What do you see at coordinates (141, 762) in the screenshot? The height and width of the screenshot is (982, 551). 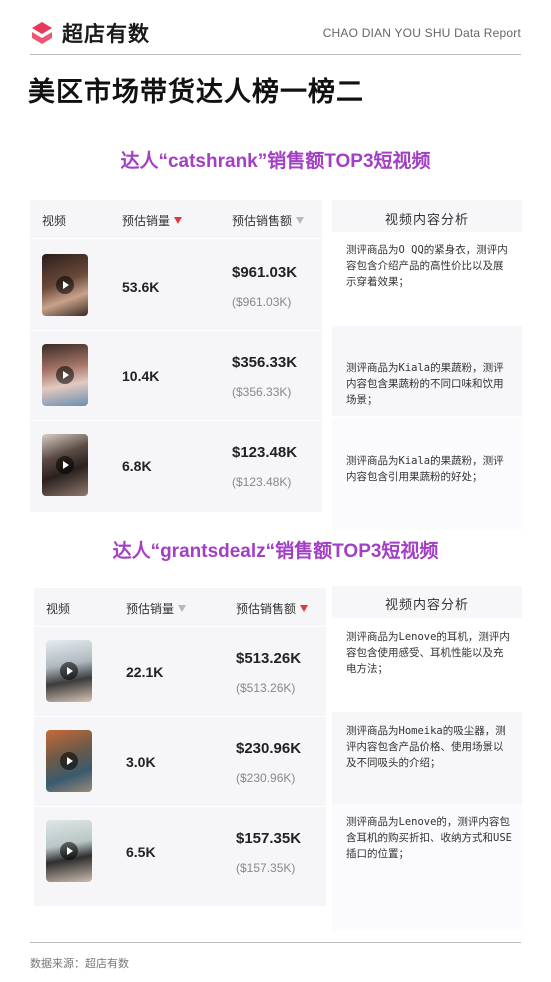 I see `estimated-volume: 3.0K` at bounding box center [141, 762].